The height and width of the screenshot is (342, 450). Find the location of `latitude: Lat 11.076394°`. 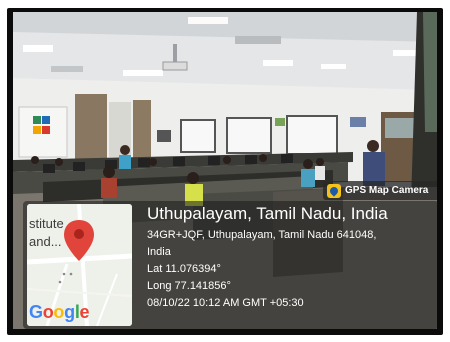

latitude: Lat 11.076394° is located at coordinates (184, 269).